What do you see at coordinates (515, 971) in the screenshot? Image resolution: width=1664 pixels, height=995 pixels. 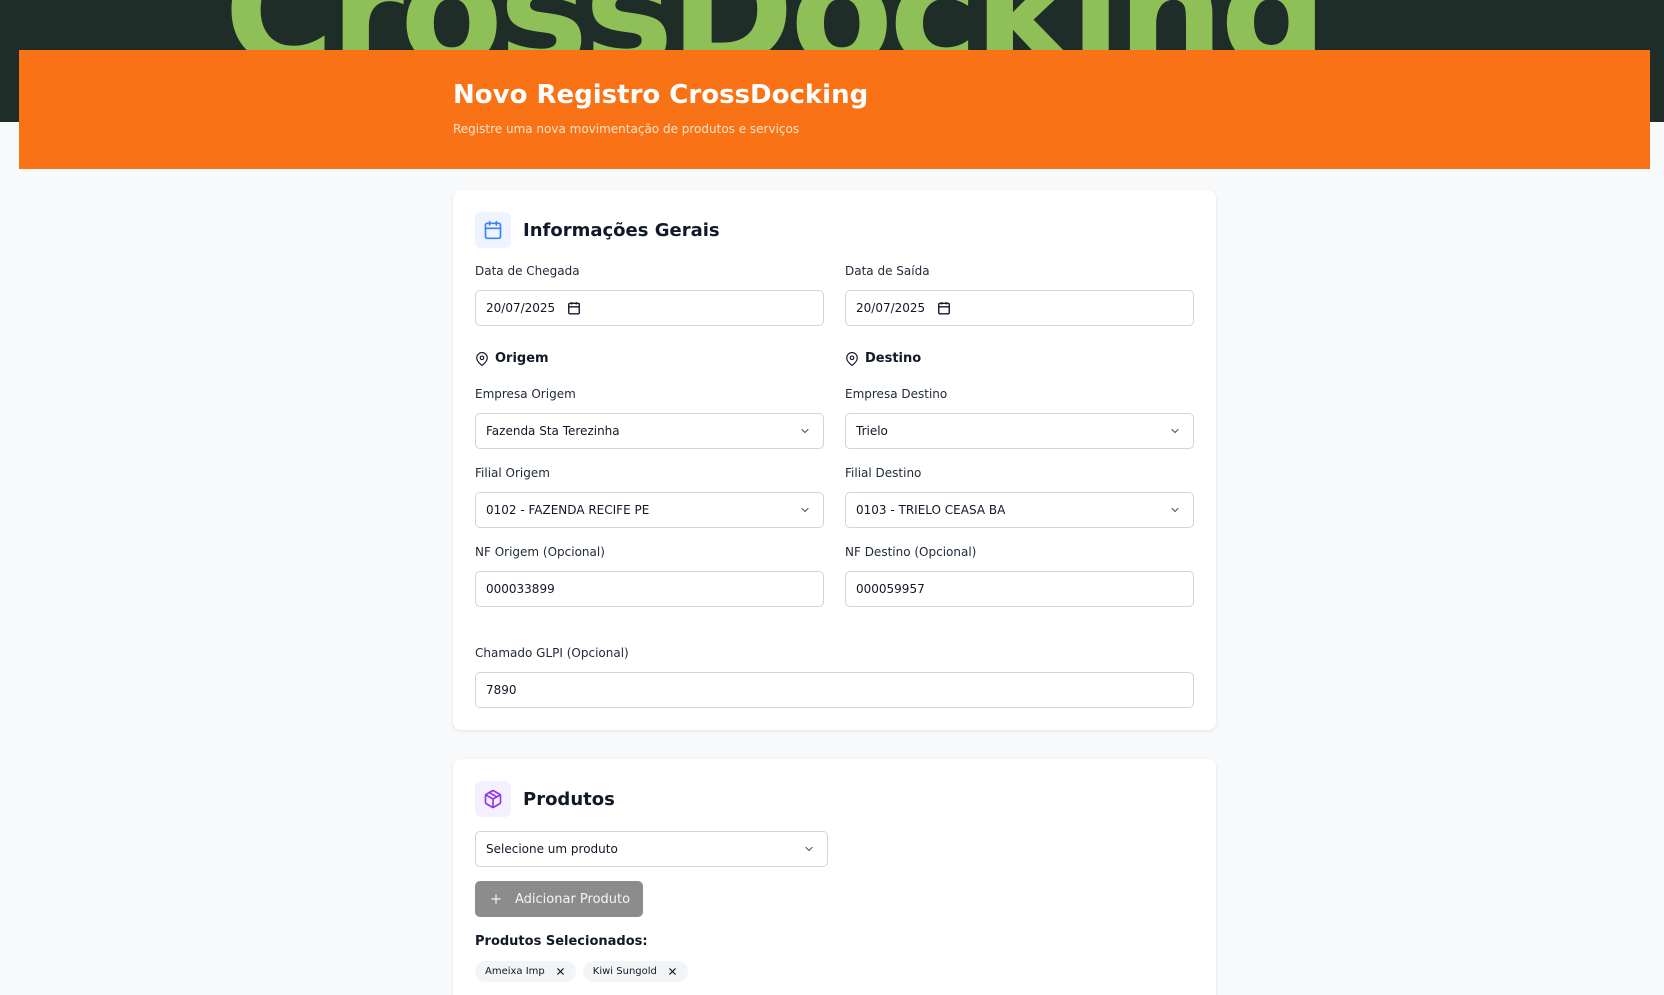 I see `product-chip-label: Ameixa Imp` at bounding box center [515, 971].